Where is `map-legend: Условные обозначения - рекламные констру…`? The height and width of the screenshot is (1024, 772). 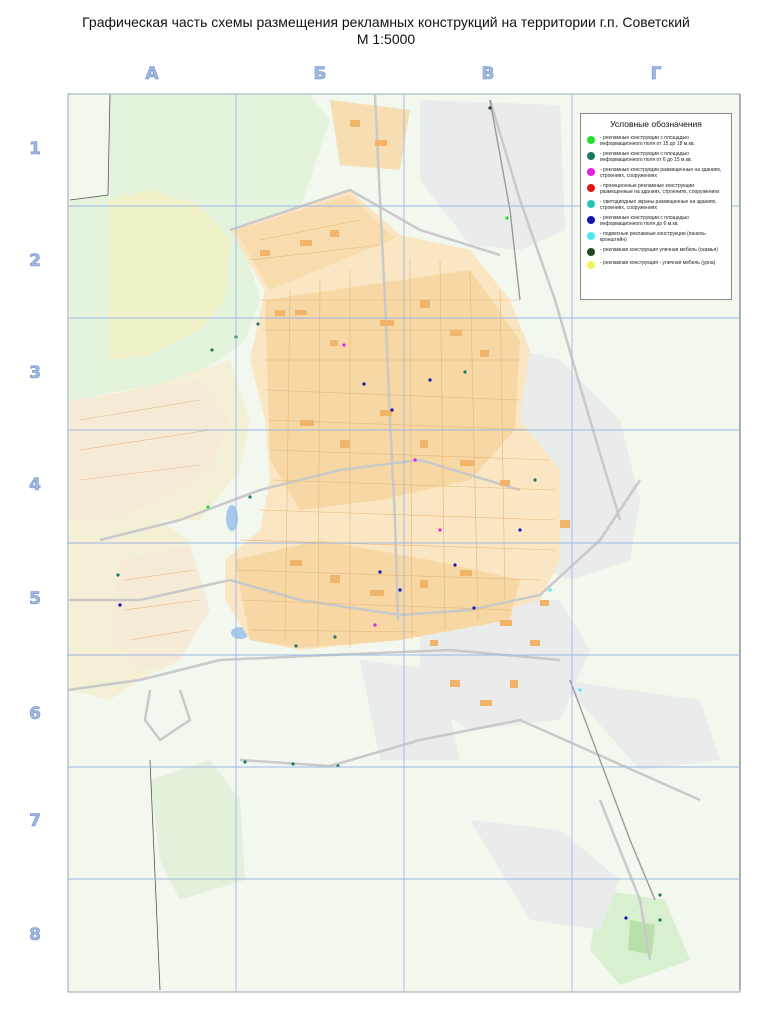 map-legend: Условные обозначения - рекламные констру… is located at coordinates (656, 206).